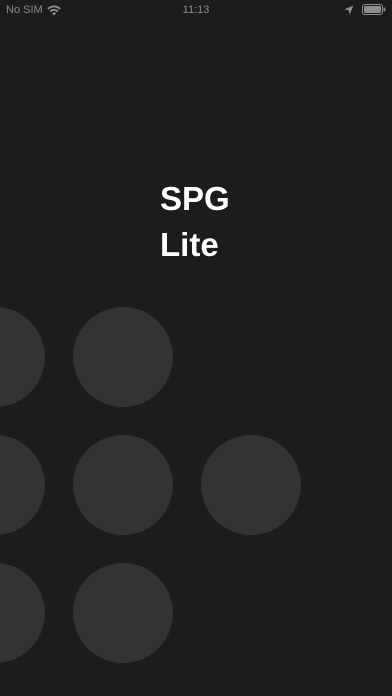  I want to click on app-title-line2: Lite, so click(189, 244).